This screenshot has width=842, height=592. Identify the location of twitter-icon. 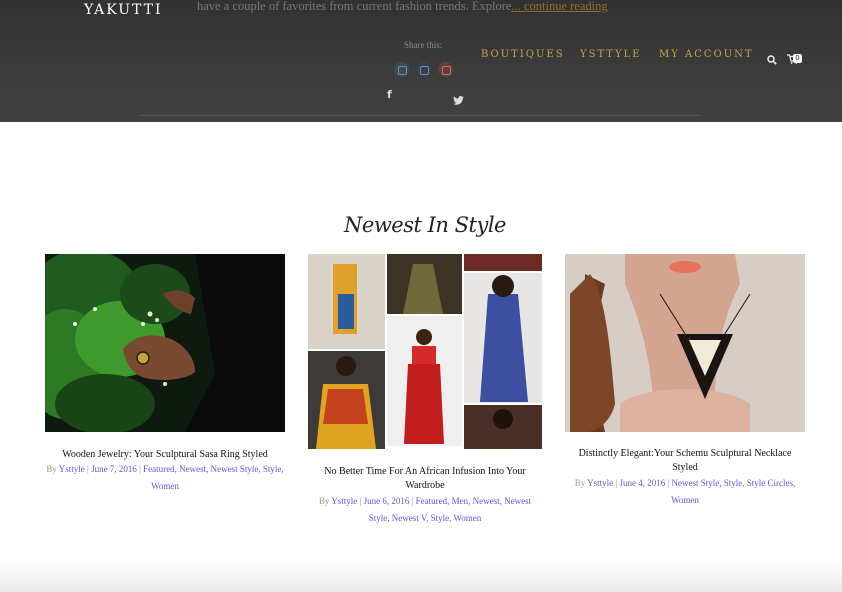
(458, 99).